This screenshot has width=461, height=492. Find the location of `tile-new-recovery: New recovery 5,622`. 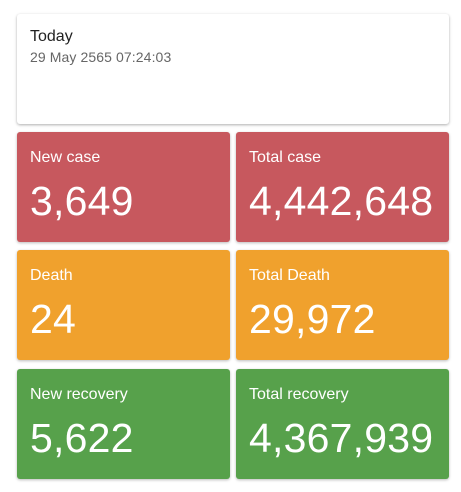

tile-new-recovery: New recovery 5,622 is located at coordinates (123, 424).